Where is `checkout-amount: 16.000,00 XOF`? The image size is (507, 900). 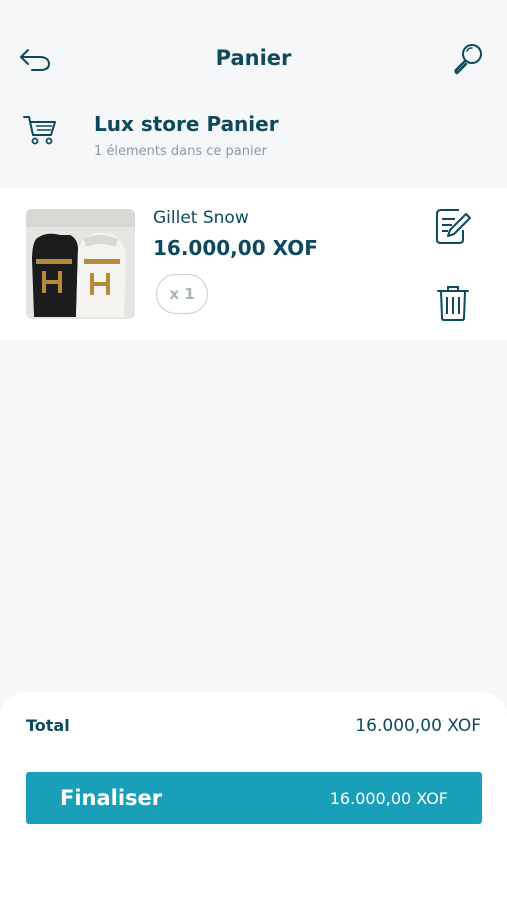
checkout-amount: 16.000,00 XOF is located at coordinates (388, 798).